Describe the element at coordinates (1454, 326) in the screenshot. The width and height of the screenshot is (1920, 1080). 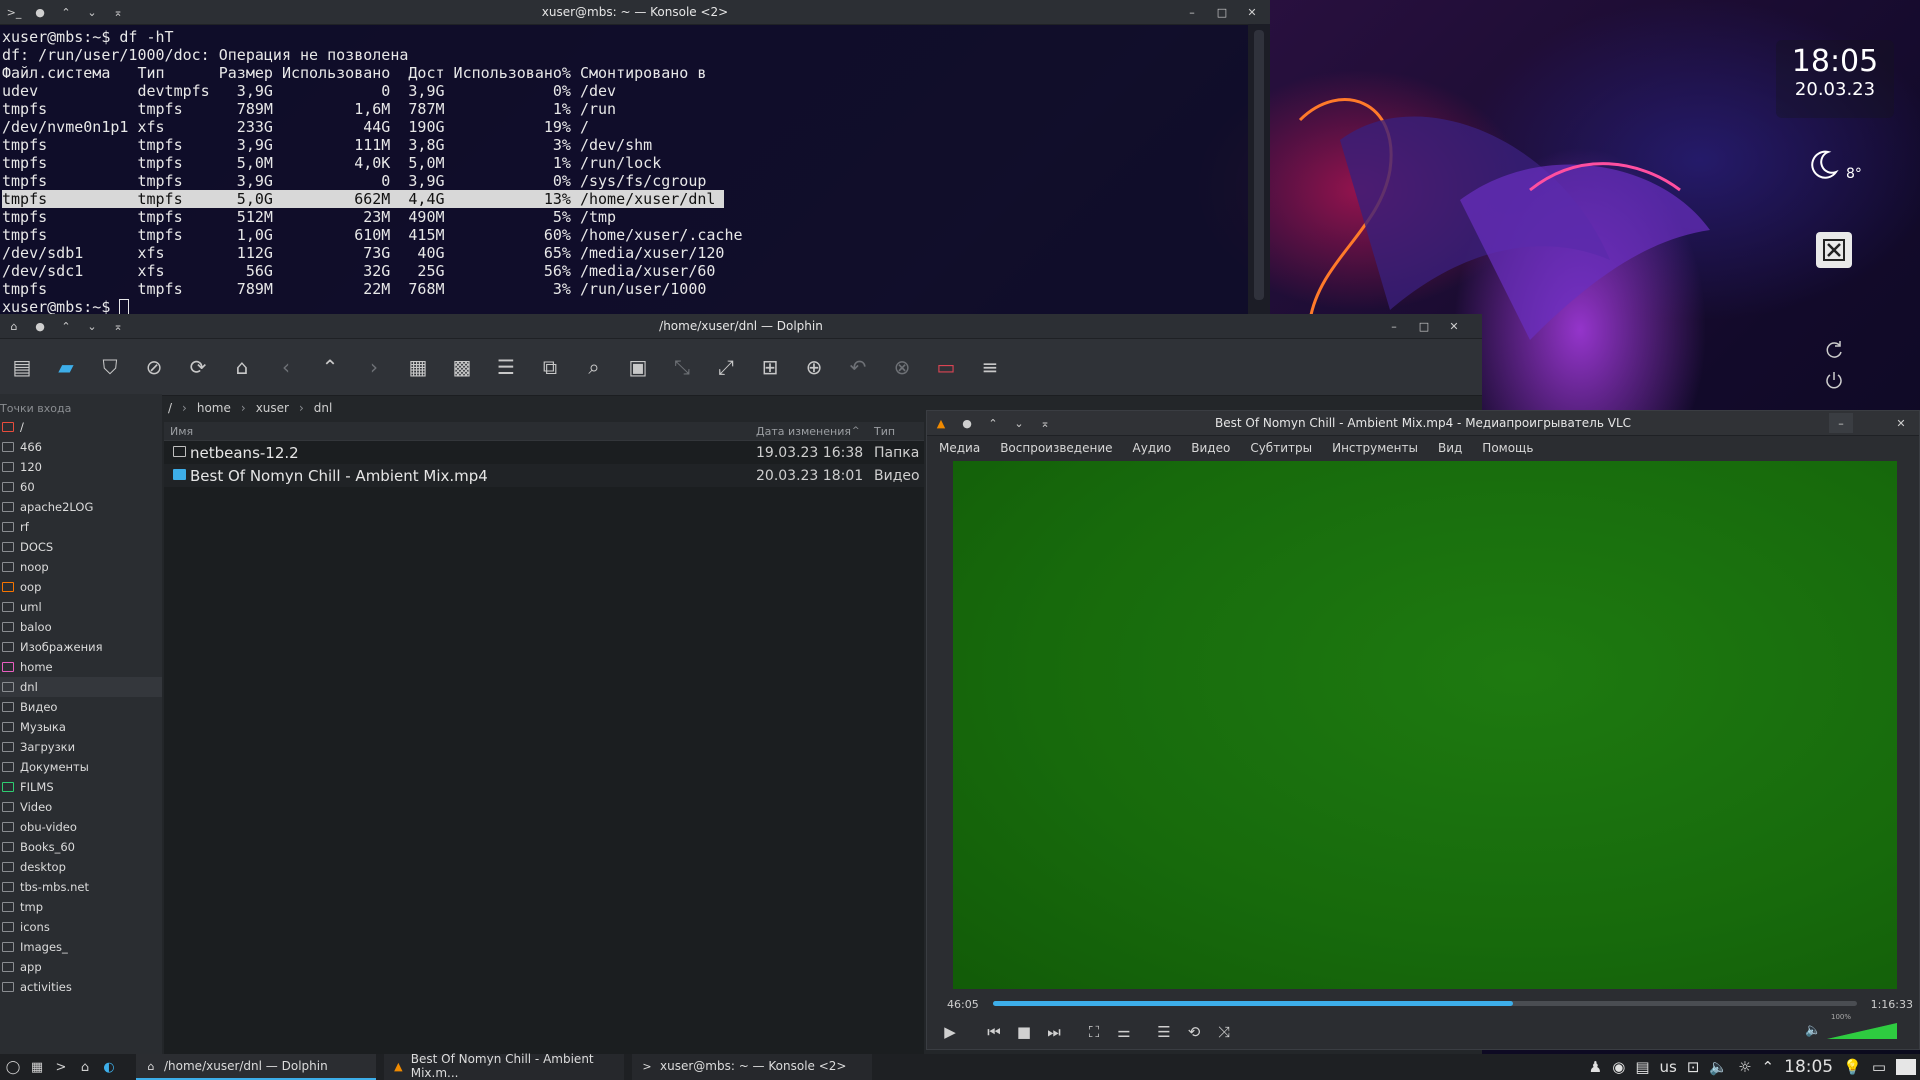
I see `close-icon: ✕` at that location.